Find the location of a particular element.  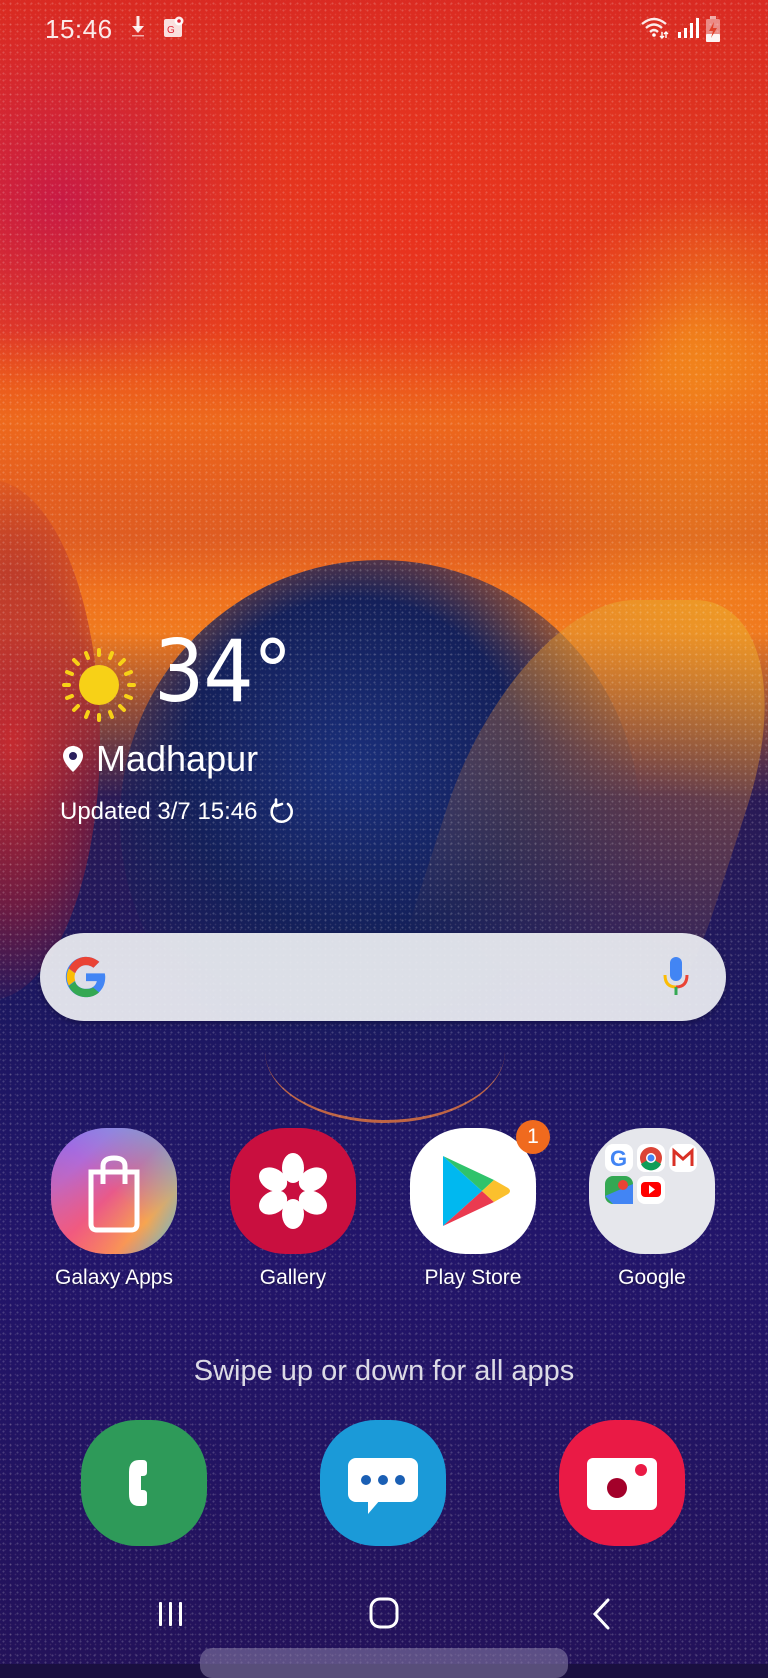

message-icon is located at coordinates (383, 1486).